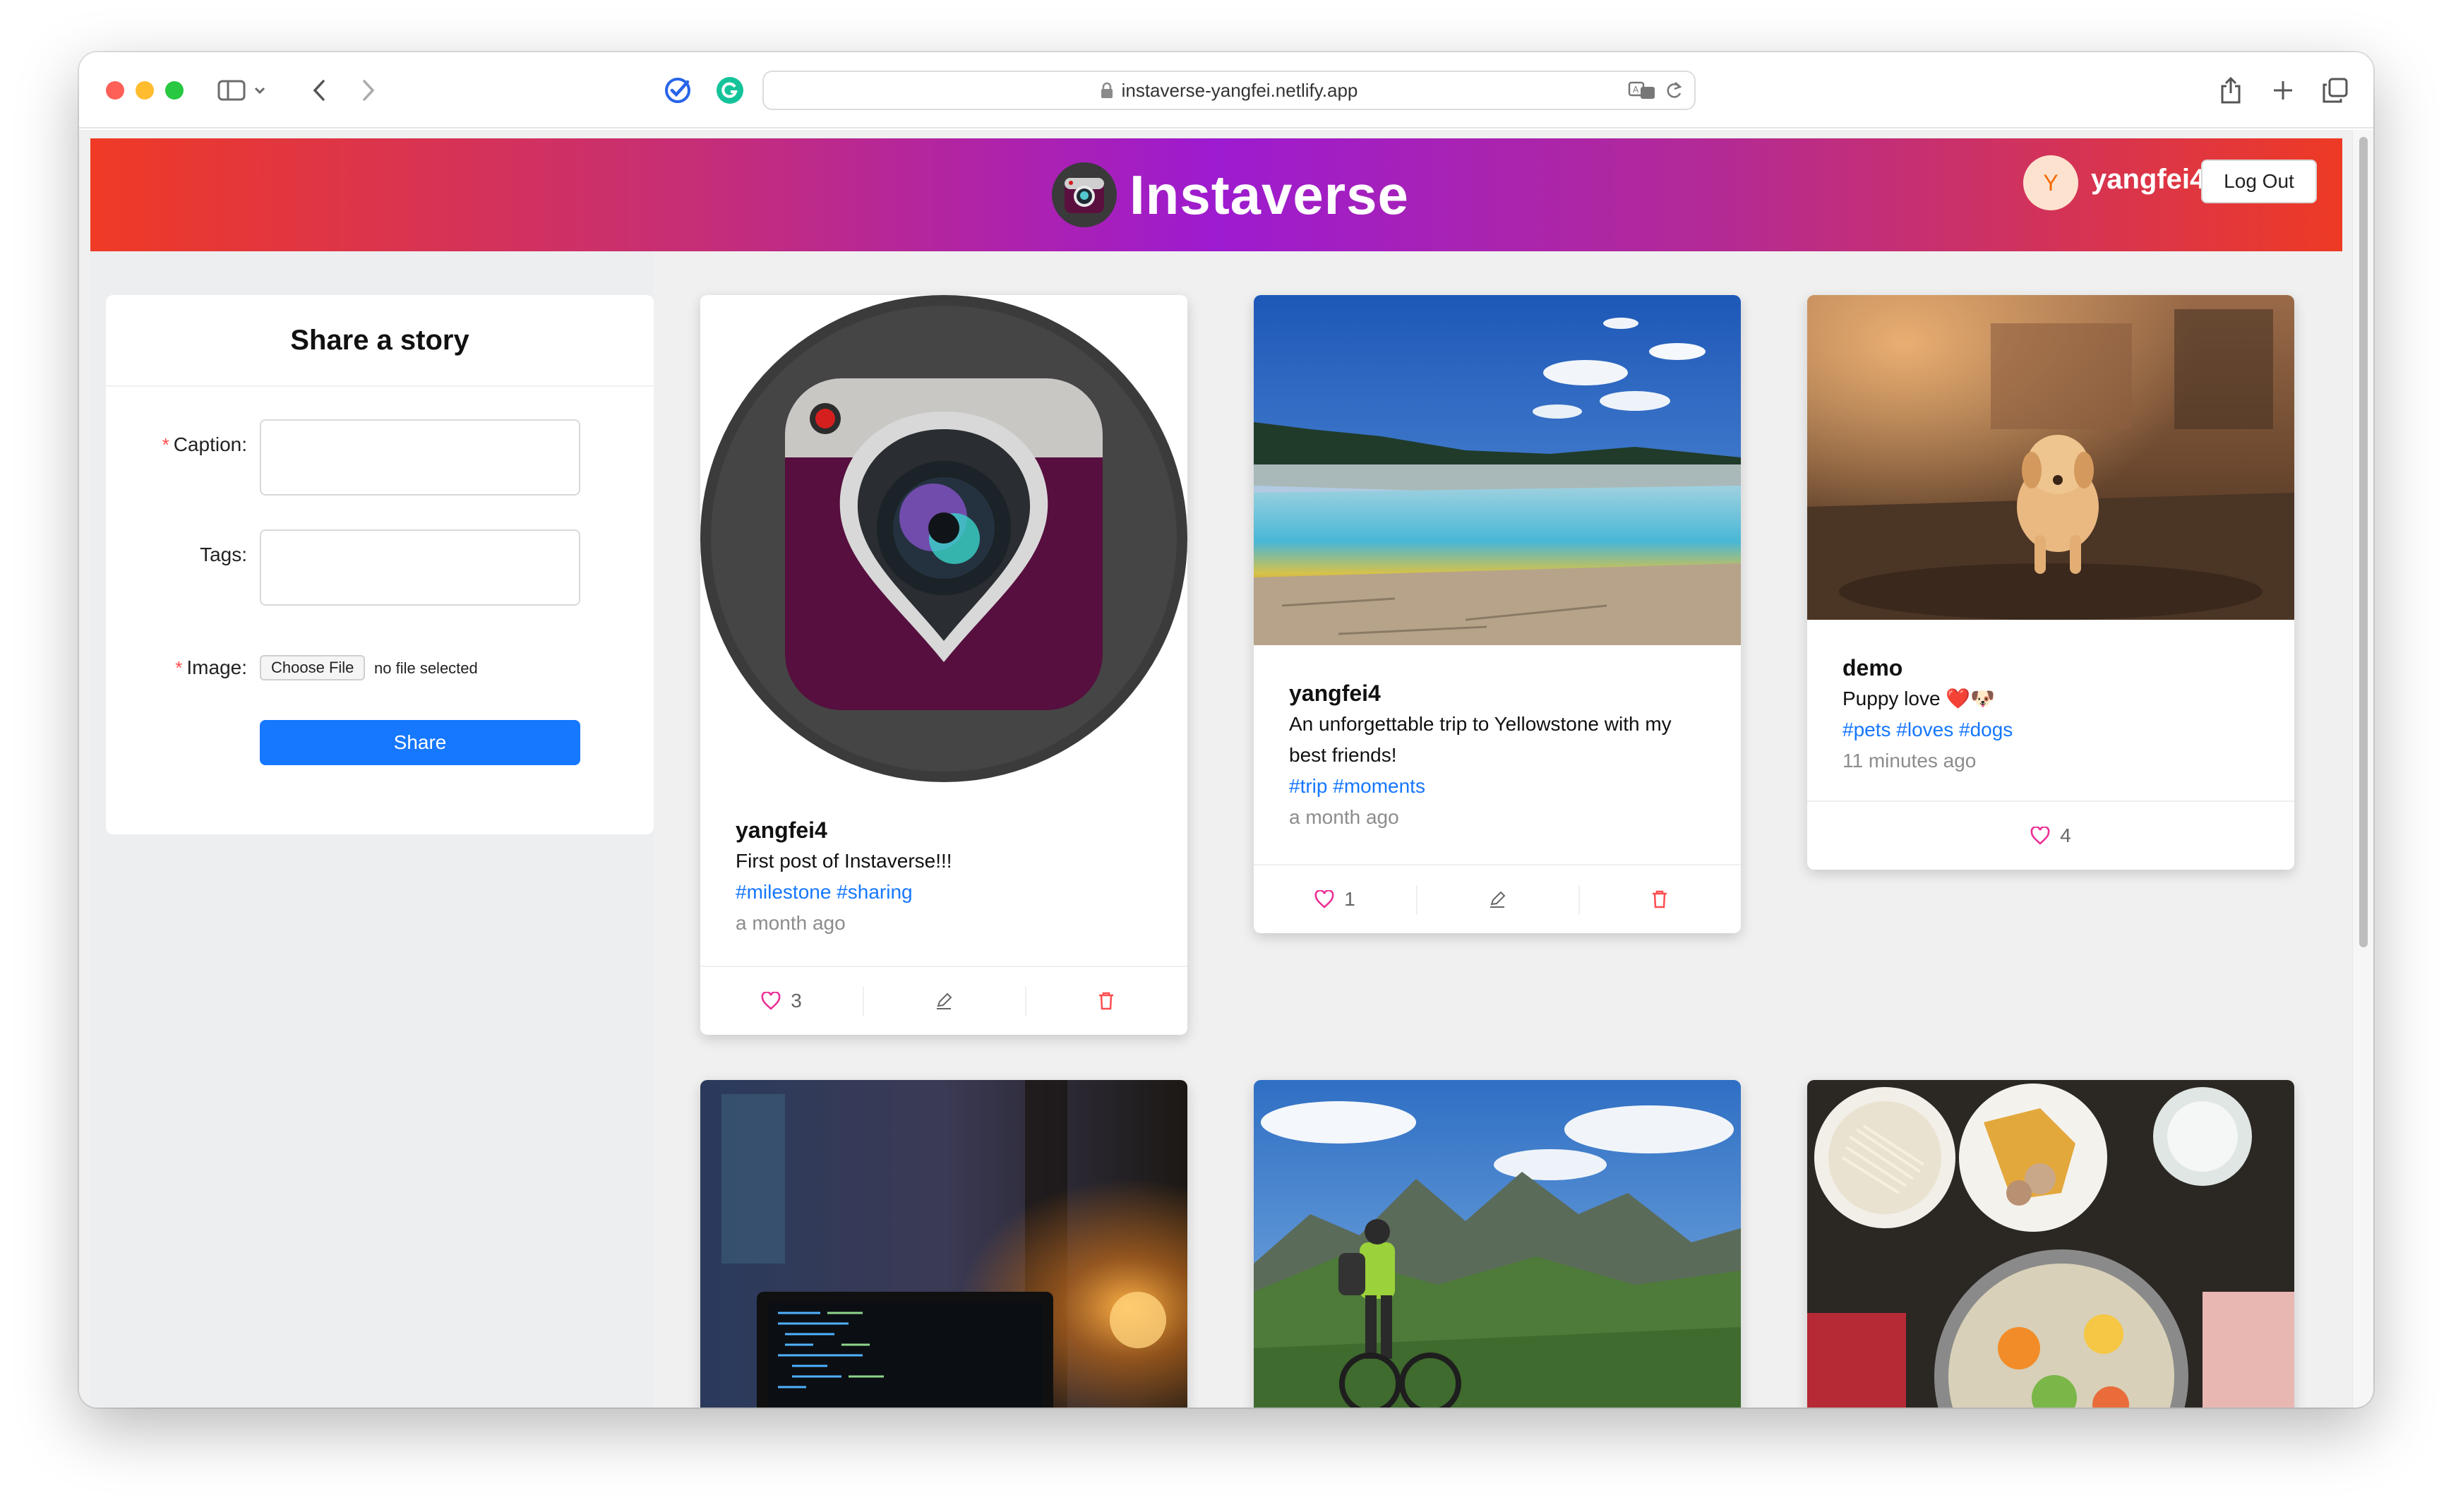 Image resolution: width=2451 pixels, height=1512 pixels. Describe the element at coordinates (944, 893) in the screenshot. I see `post-tags: #milestone #sharing` at that location.